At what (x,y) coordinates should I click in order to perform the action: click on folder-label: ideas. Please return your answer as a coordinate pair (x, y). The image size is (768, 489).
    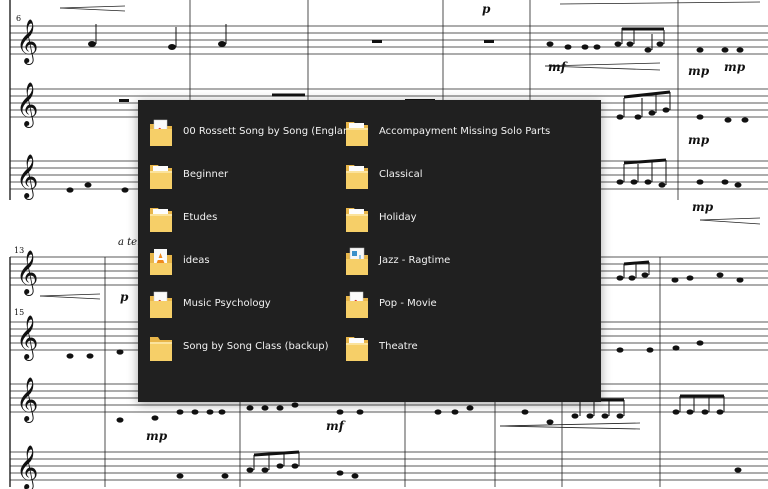
    Looking at the image, I should click on (196, 260).